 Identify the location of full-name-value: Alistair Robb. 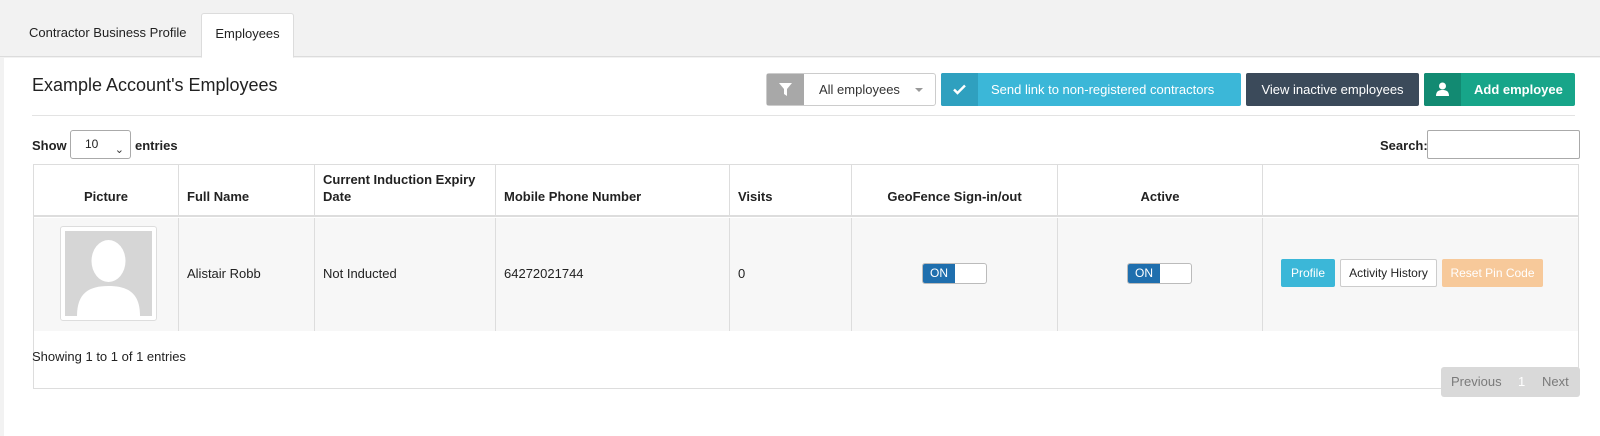
(224, 273).